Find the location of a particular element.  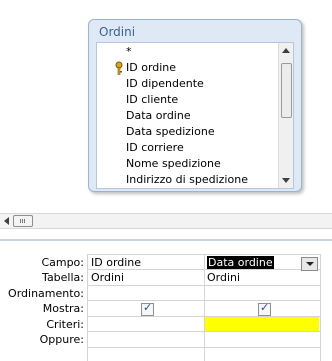

row-label-oppure: Oppure: is located at coordinates (61, 339).